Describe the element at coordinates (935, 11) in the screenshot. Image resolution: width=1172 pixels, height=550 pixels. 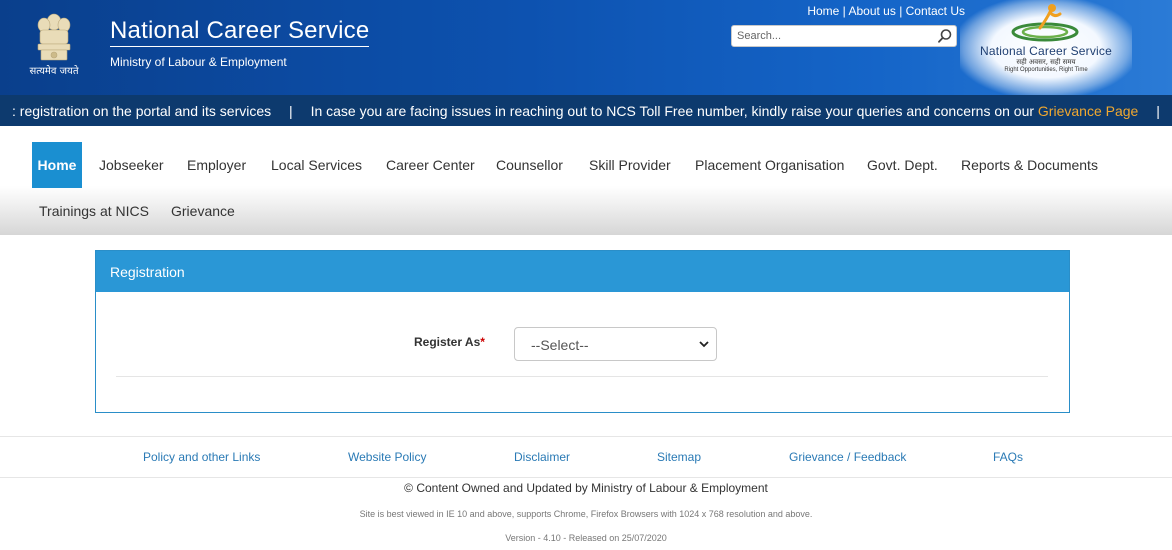
I see `top-link-contact: Contact Us` at that location.